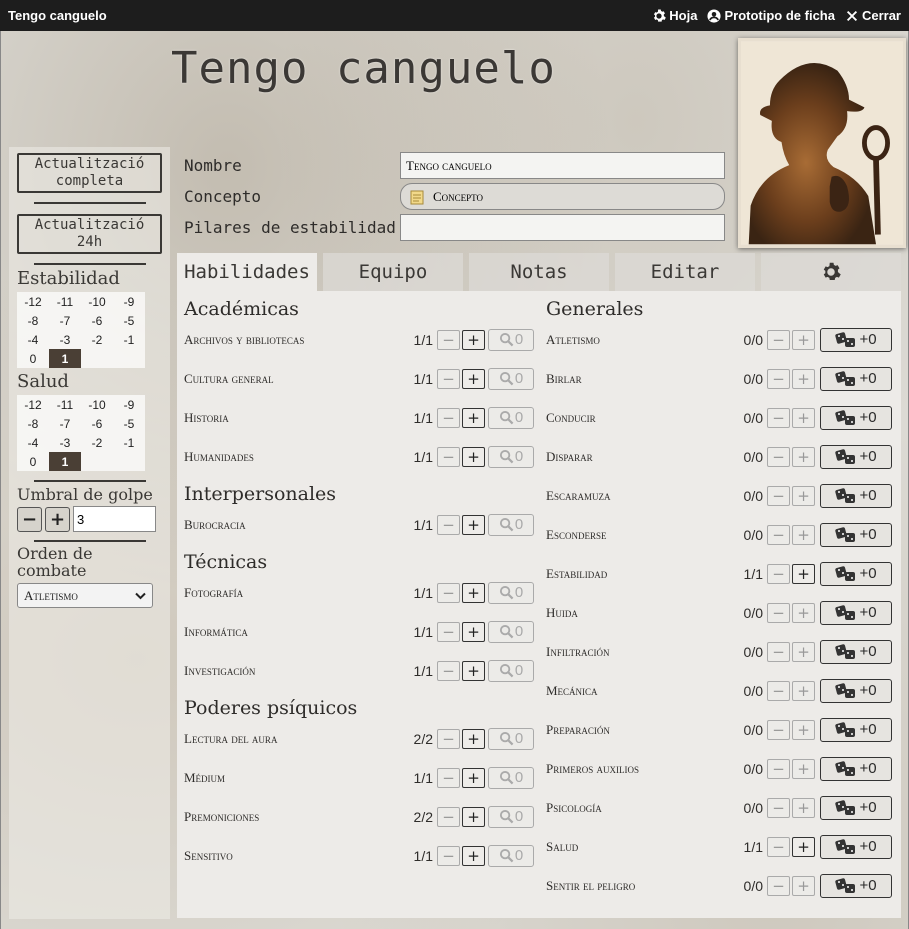 This screenshot has width=909, height=929. What do you see at coordinates (33, 404) in the screenshot?
I see `health-track-cell: -12` at bounding box center [33, 404].